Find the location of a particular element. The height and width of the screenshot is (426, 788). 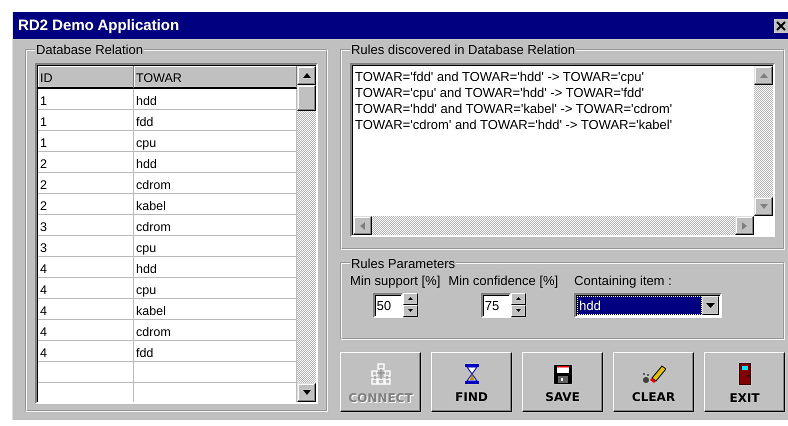

left-arrow-icon is located at coordinates (362, 226).